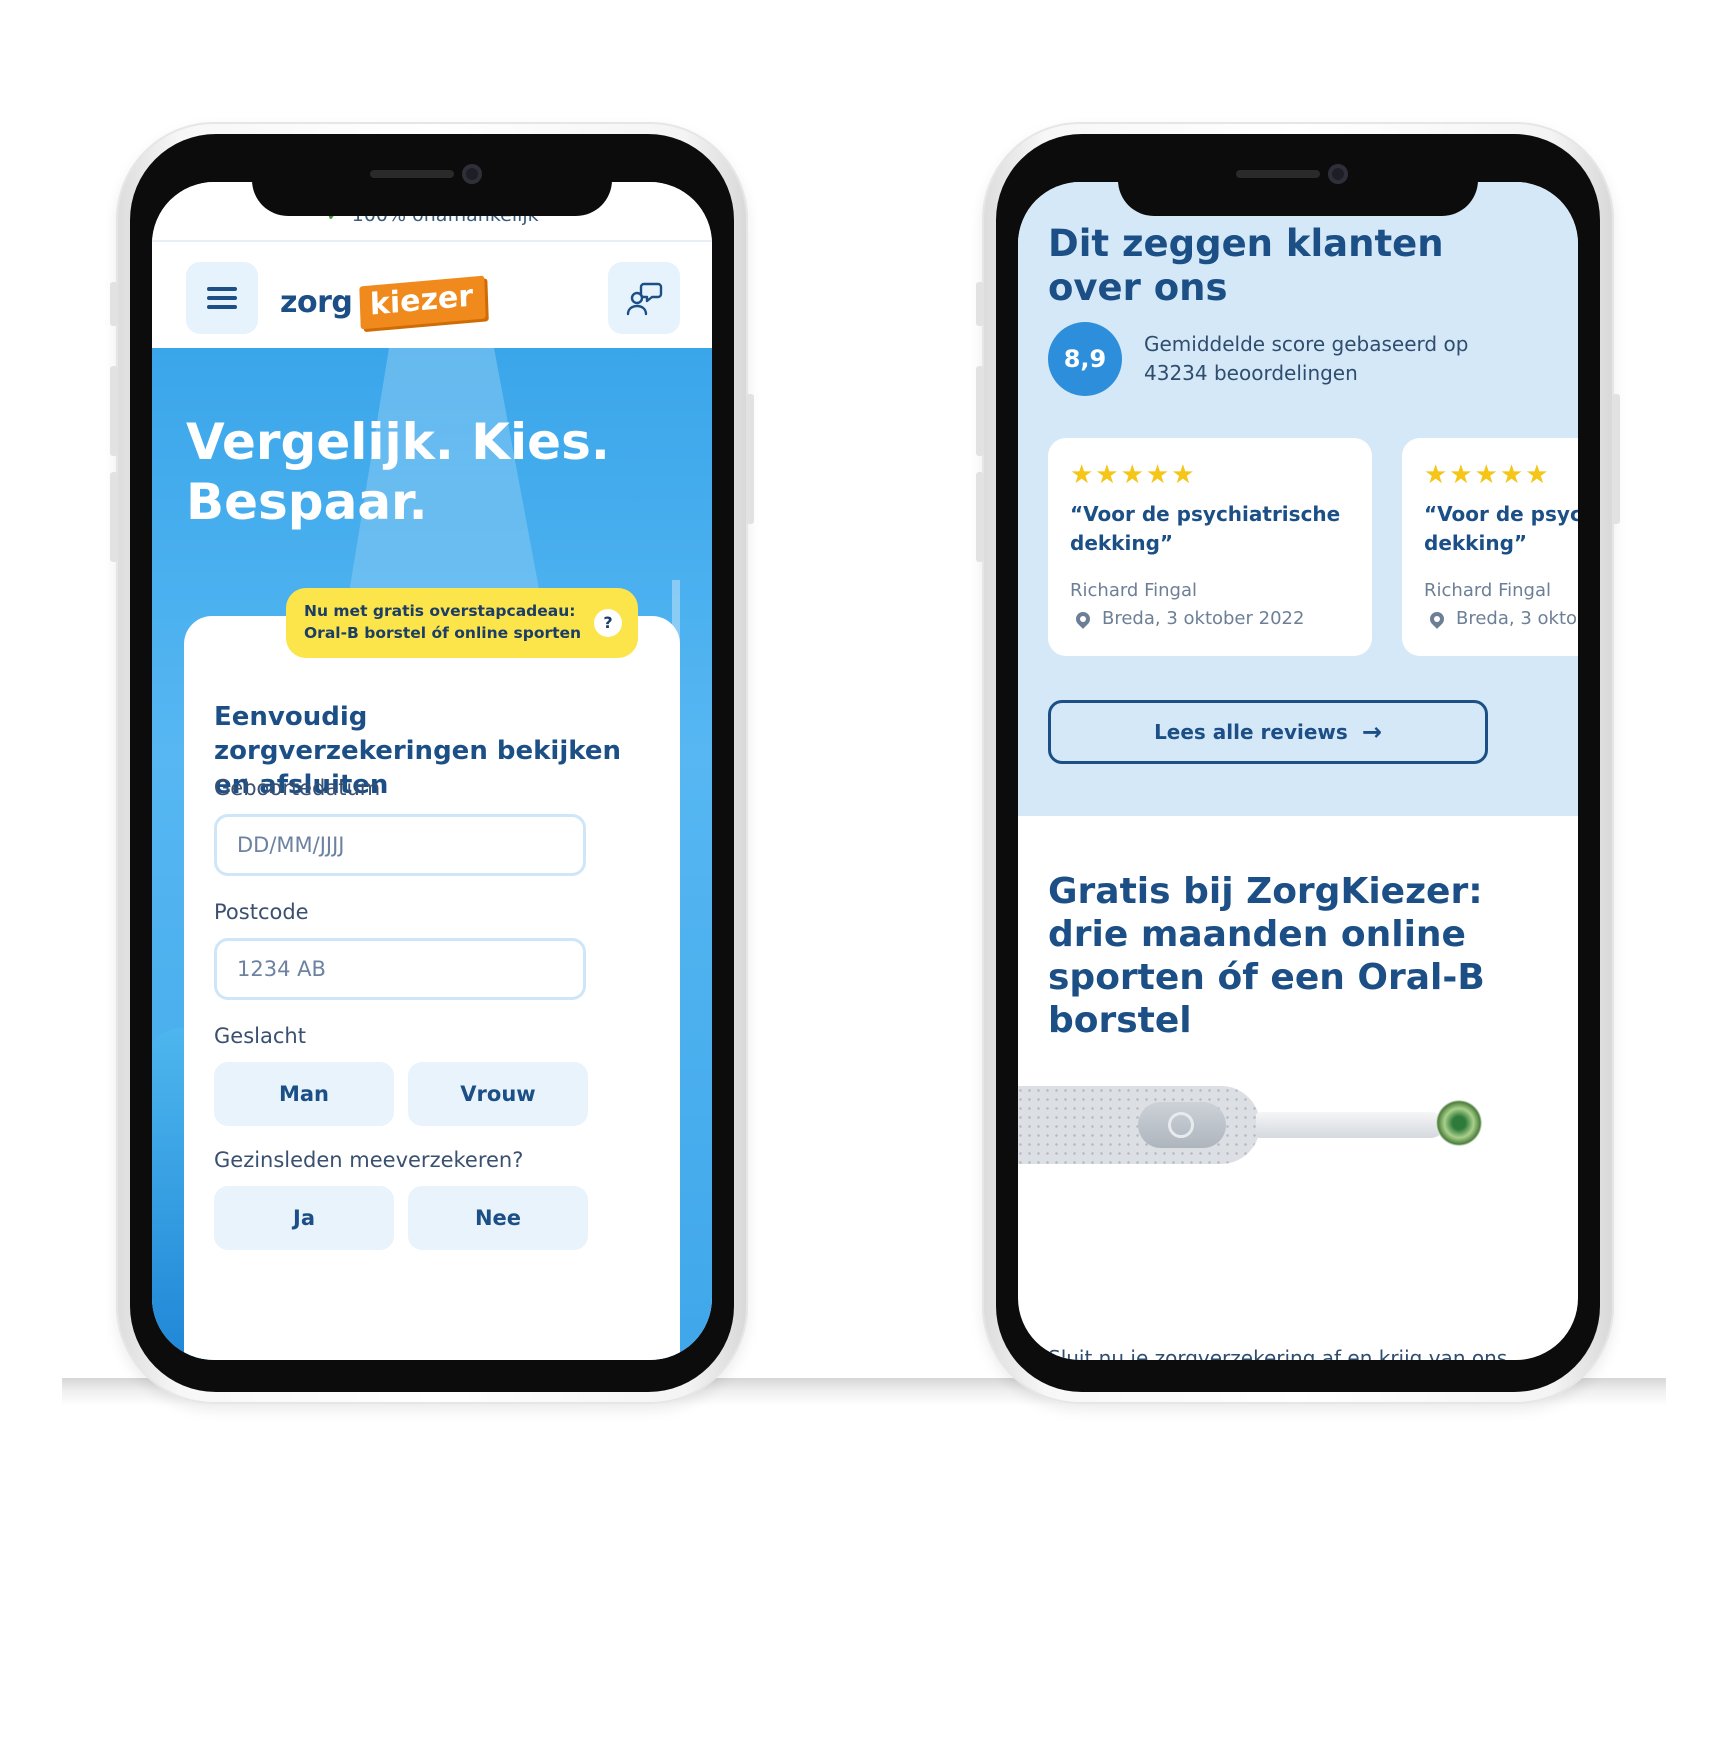 This screenshot has height=1764, width=1722. I want to click on read-all-reviews-button: Lees alle reviews →, so click(1268, 732).